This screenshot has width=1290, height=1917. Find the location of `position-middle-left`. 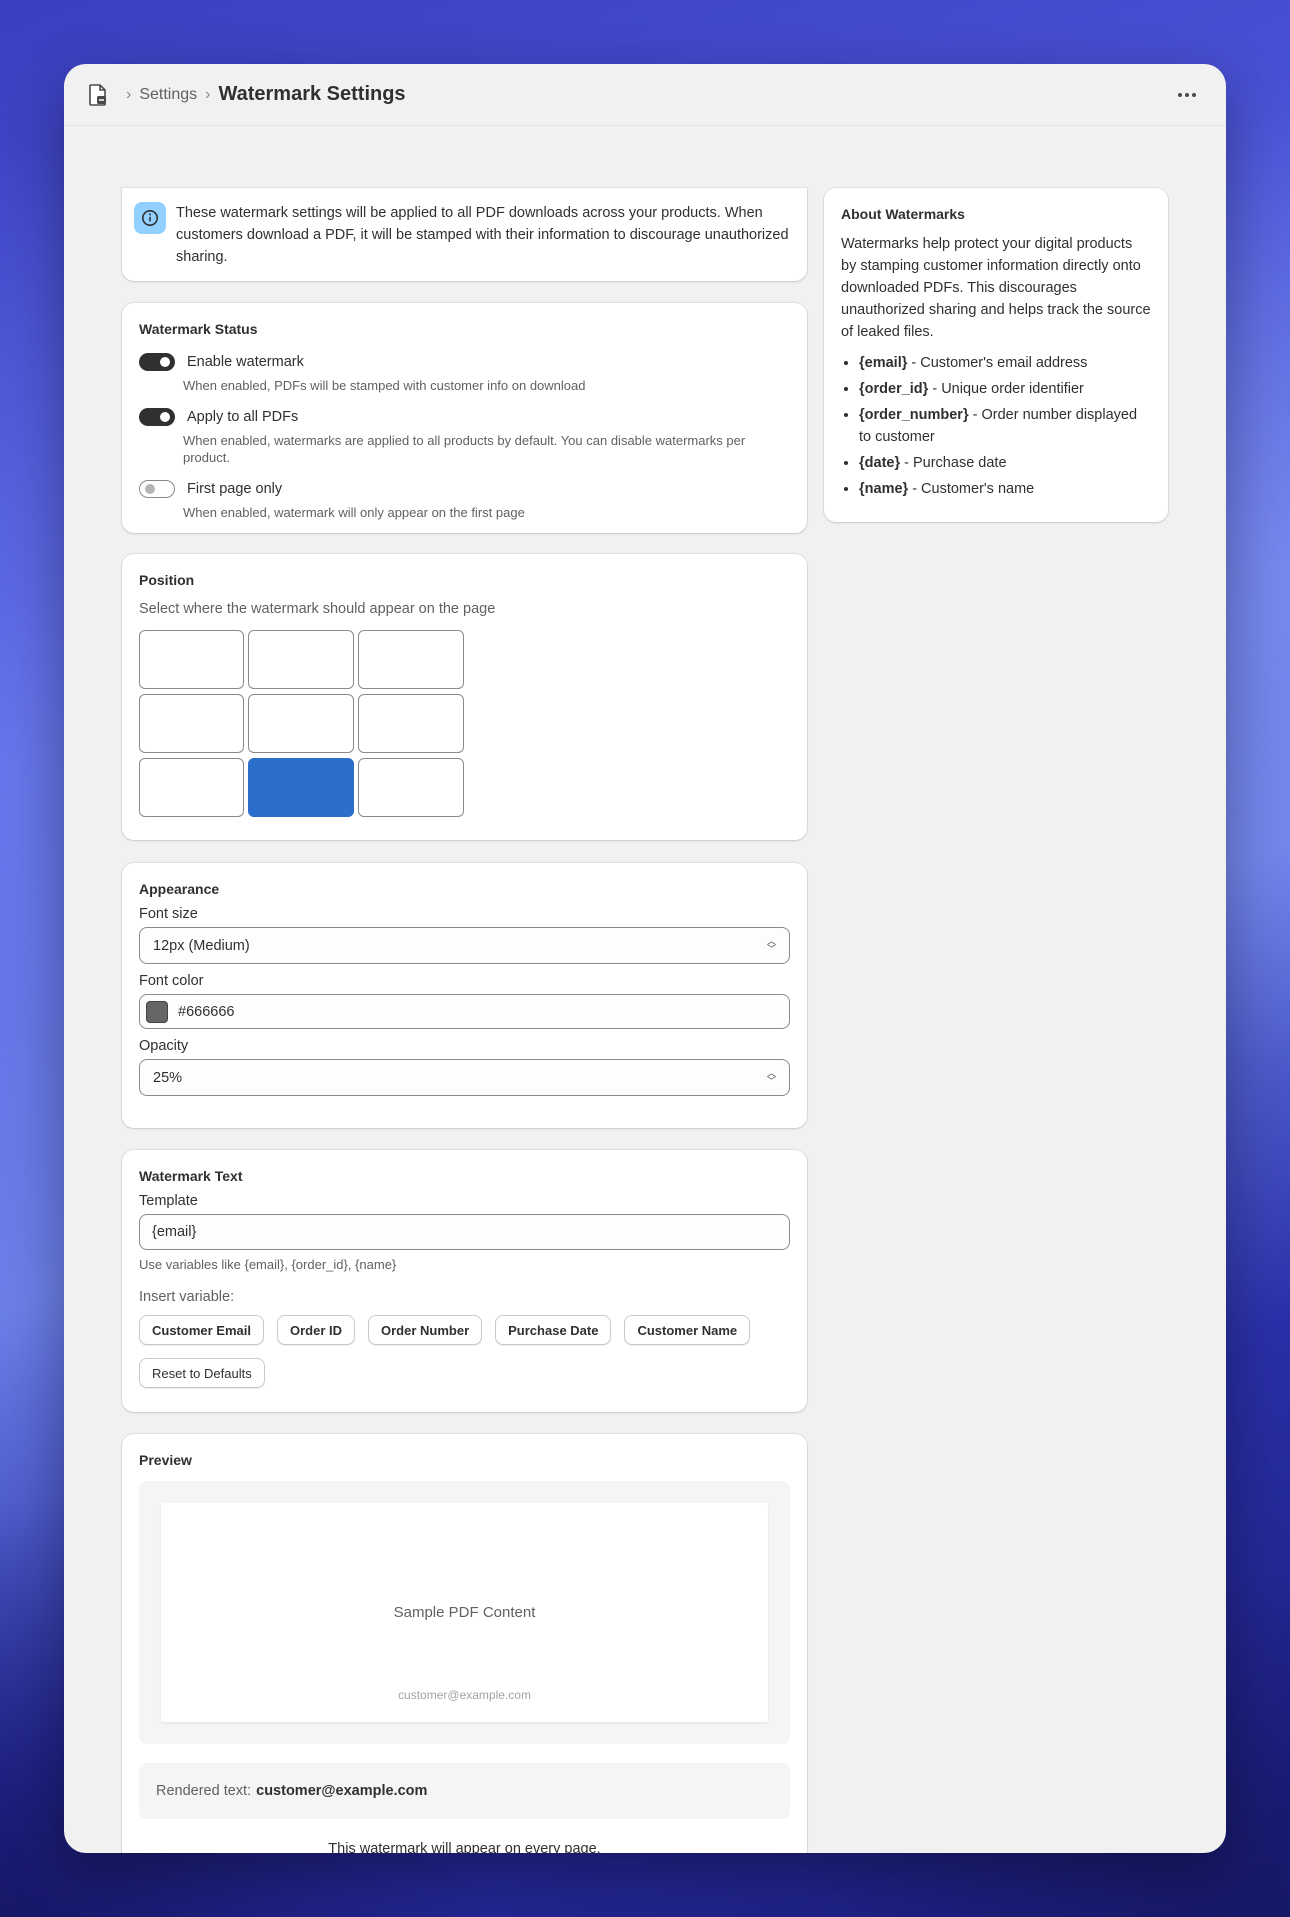

position-middle-left is located at coordinates (191, 723).